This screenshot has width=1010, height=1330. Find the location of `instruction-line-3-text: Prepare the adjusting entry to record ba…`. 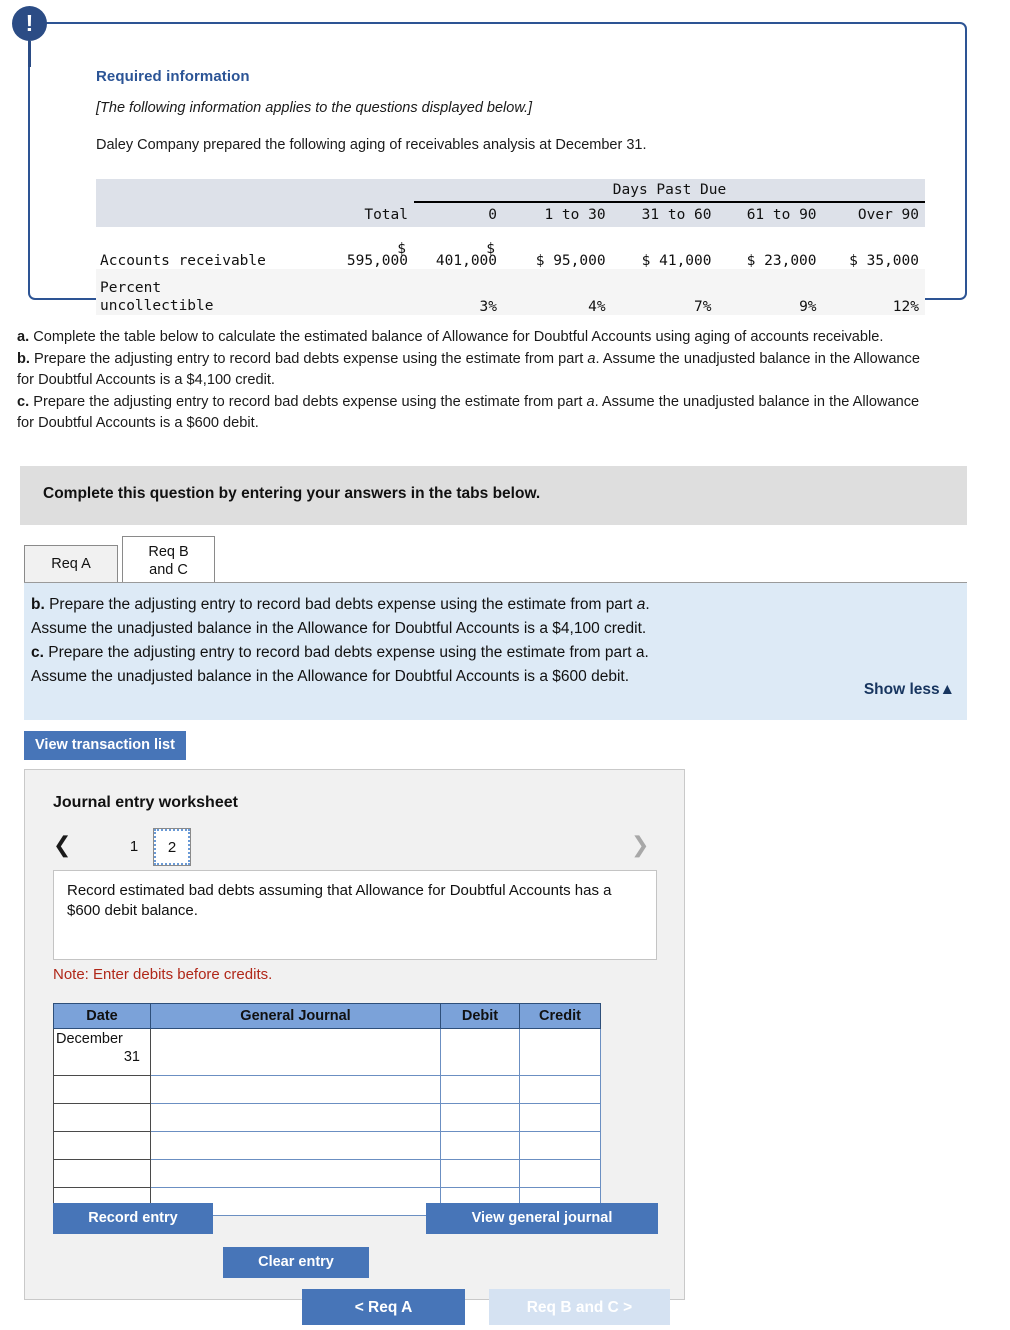

instruction-line-3-text: Prepare the adjusting entry to record ba… is located at coordinates (346, 652).